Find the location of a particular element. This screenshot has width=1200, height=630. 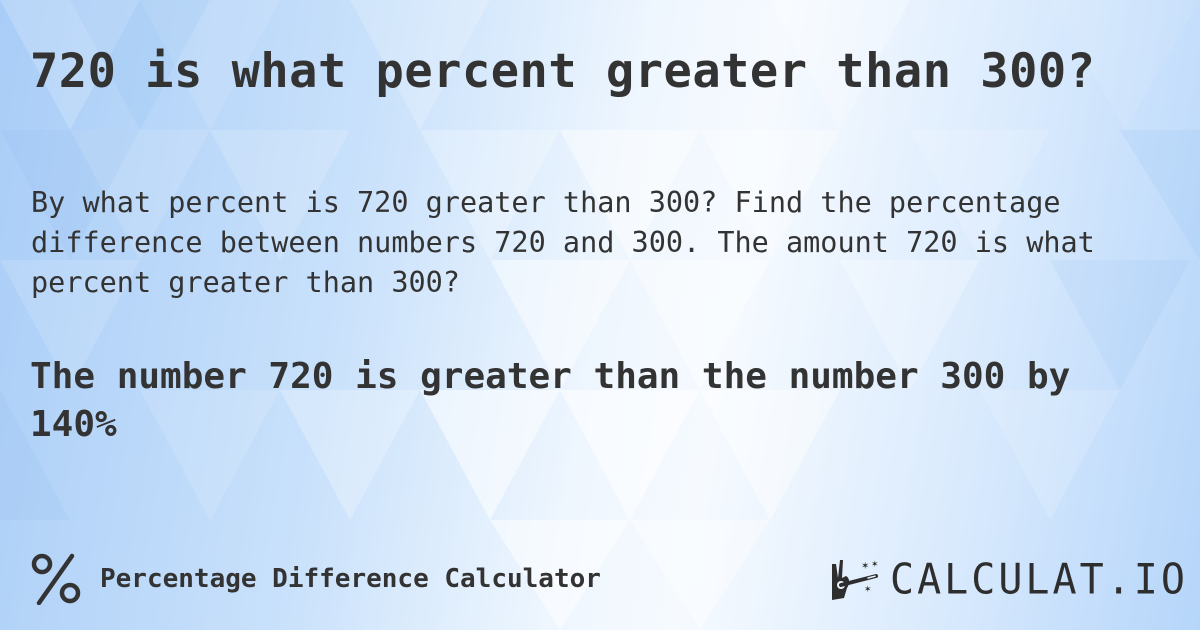

calculat-io-logo: ✶ ✶ ✶ CALCULAT.IO is located at coordinates (1008, 580).